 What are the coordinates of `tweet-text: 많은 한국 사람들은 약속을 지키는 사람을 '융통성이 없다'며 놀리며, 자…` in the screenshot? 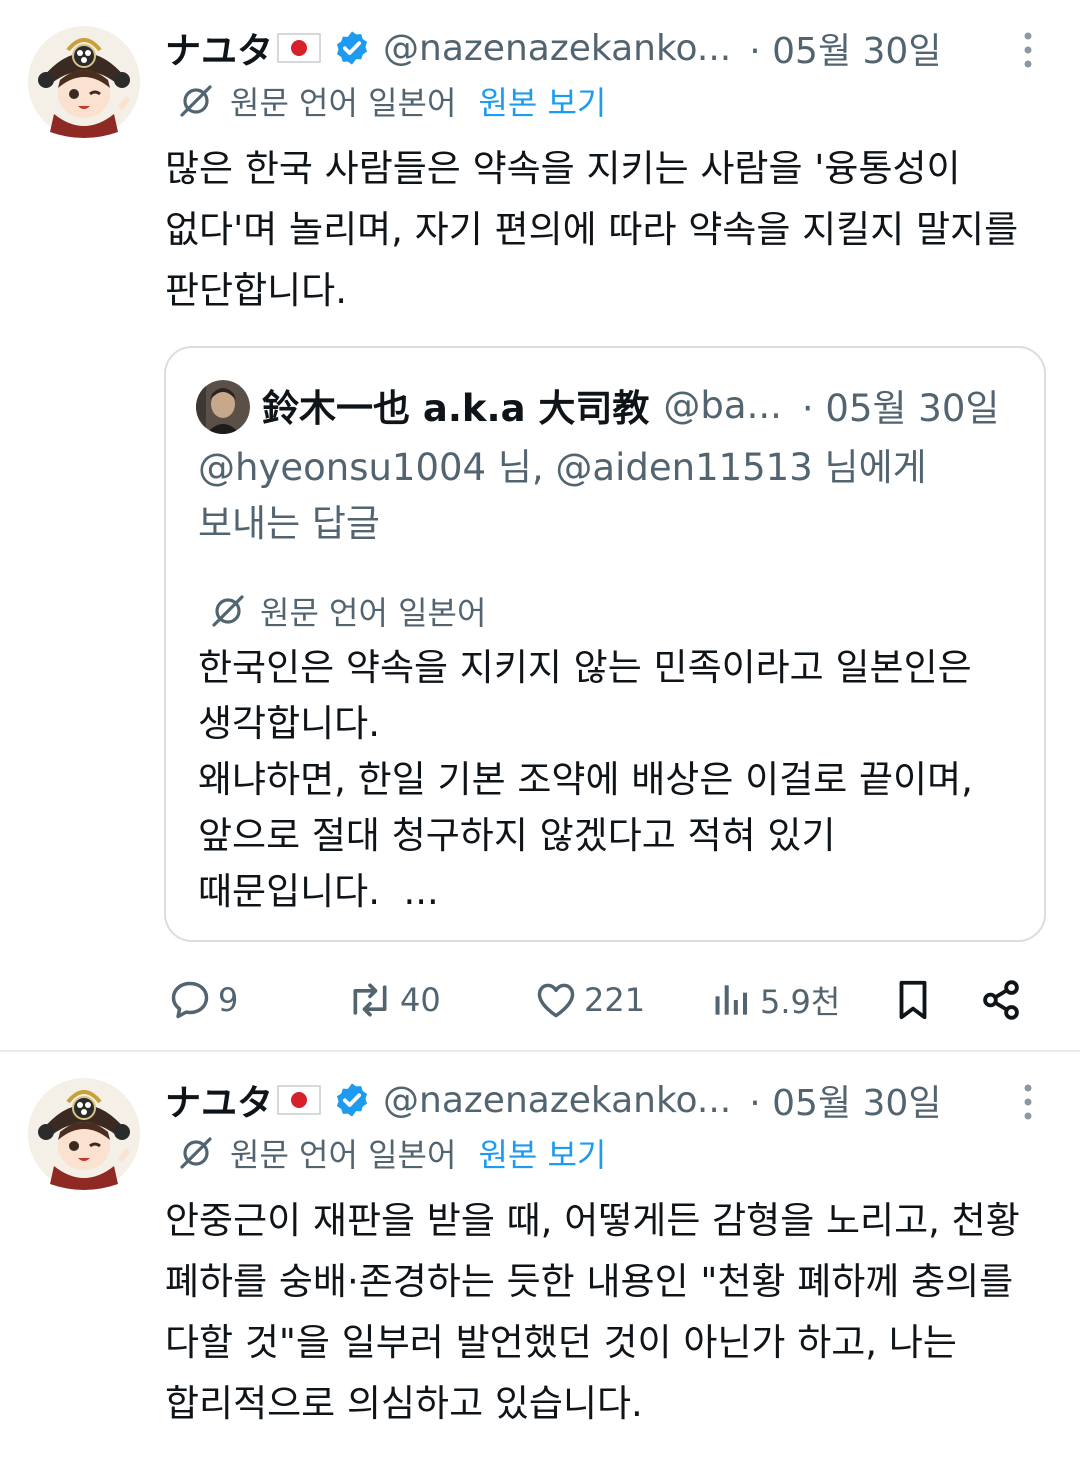 It's located at (592, 229).